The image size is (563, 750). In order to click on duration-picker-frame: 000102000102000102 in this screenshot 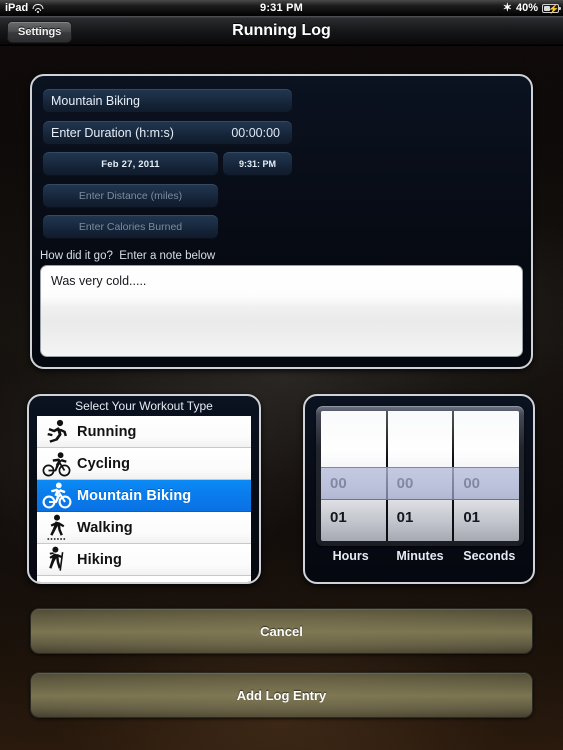, I will do `click(420, 476)`.